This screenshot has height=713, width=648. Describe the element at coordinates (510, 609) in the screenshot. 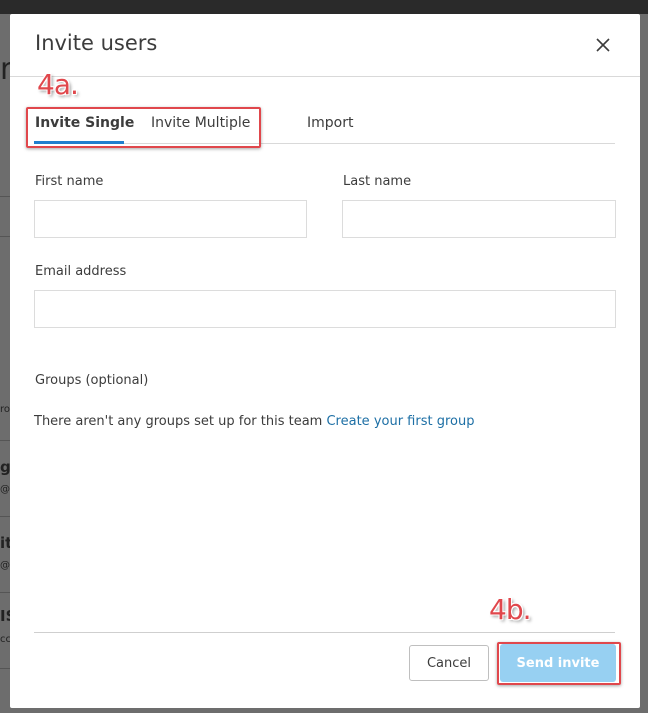

I see `annotation-label-send: 4b.` at that location.